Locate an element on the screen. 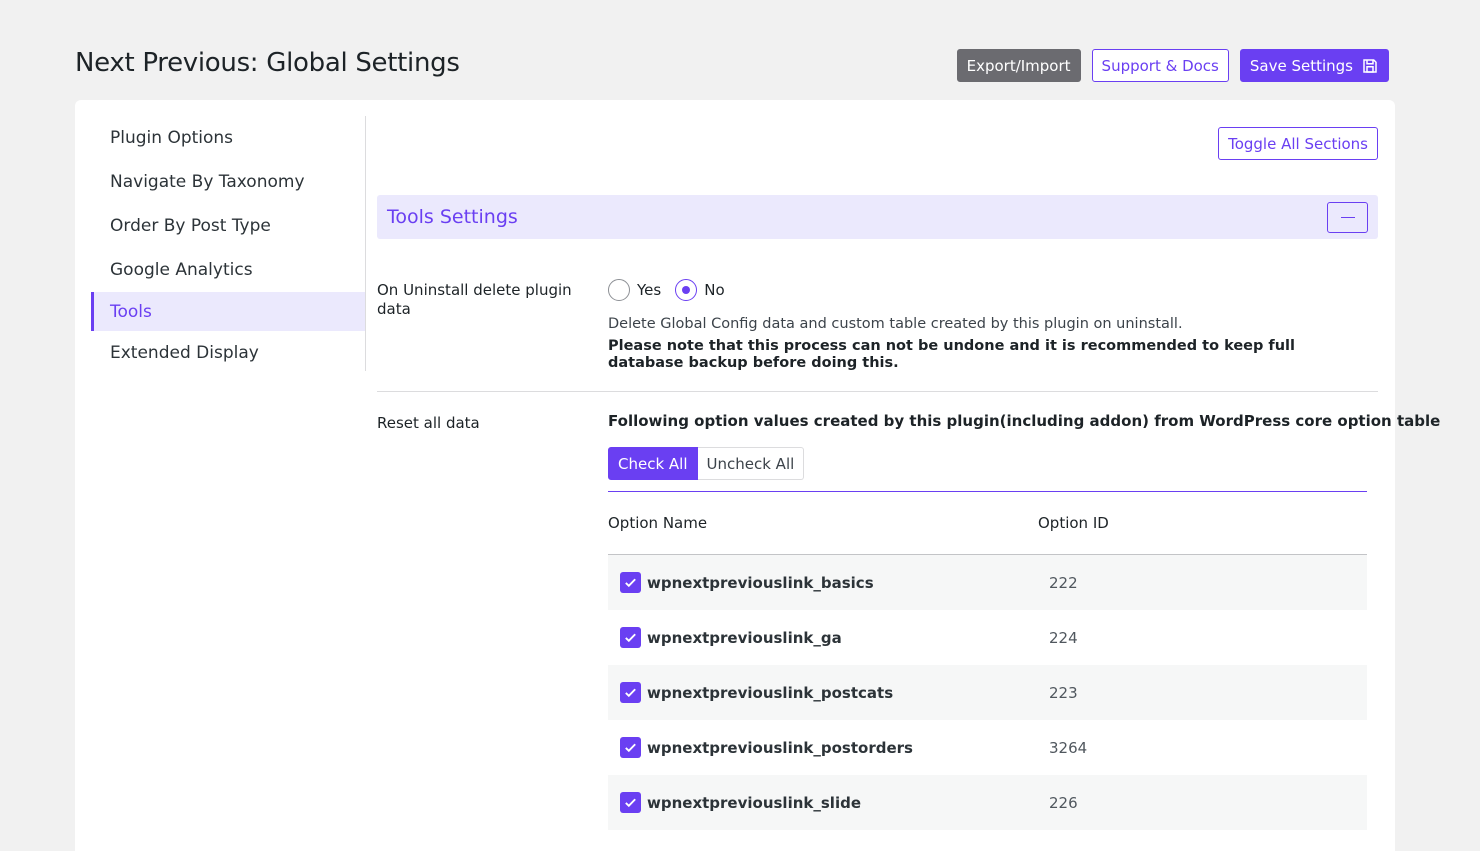 This screenshot has height=851, width=1480. sidebar-item-navigate-by-taxonomy: Navigate By Taxonomy is located at coordinates (228, 182).